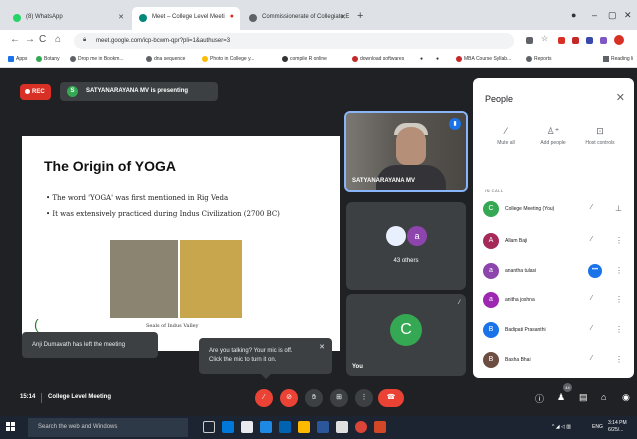 The width and height of the screenshot is (637, 439). I want to click on camera-off-icon: ⊘, so click(289, 397).